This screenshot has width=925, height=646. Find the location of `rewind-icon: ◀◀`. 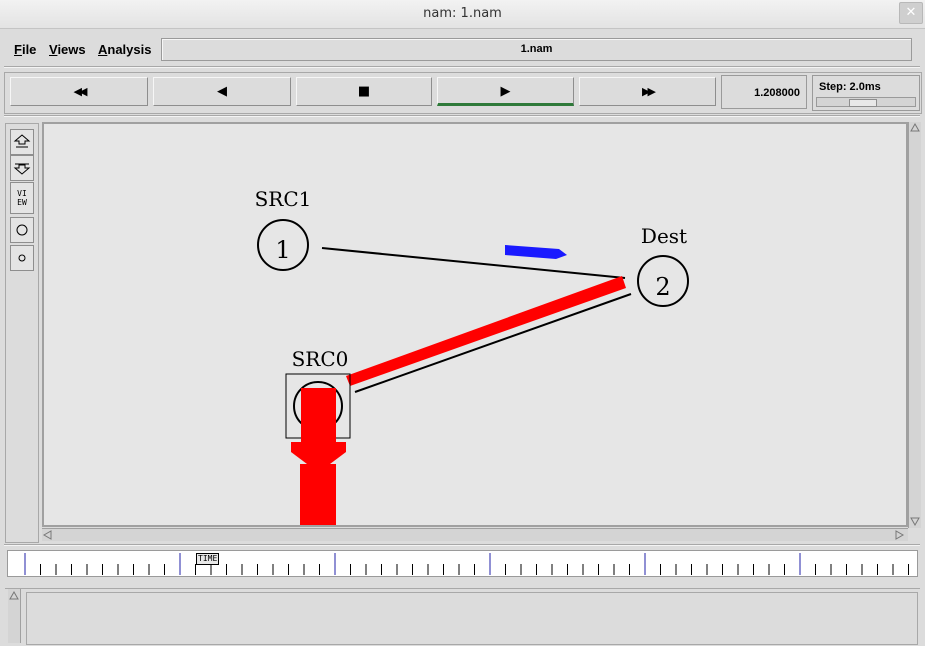

rewind-icon: ◀◀ is located at coordinates (80, 91).